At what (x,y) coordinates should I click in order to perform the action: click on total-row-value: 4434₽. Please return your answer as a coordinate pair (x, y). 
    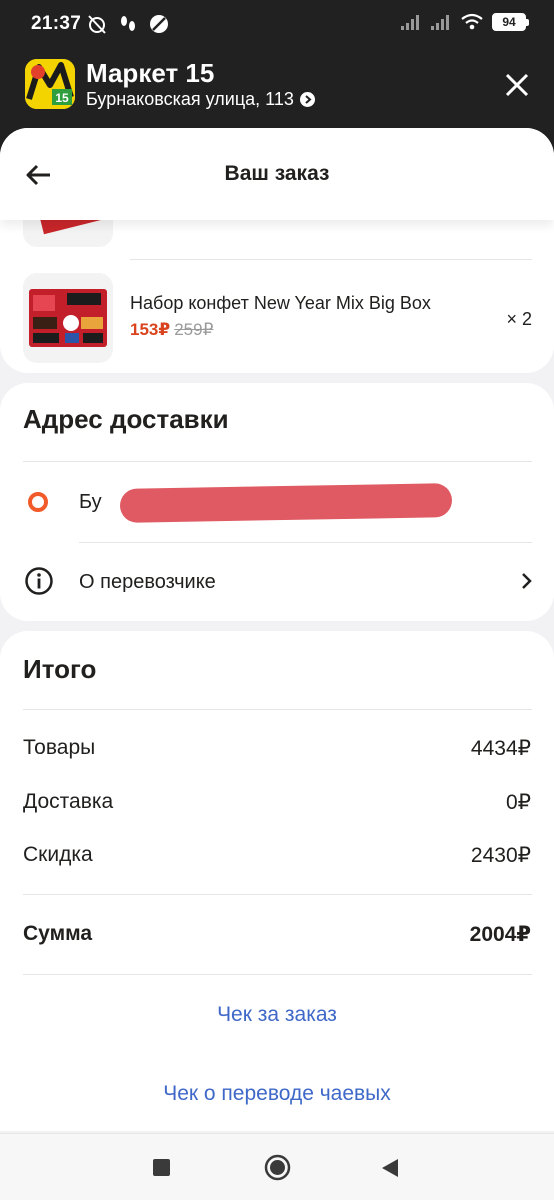
    Looking at the image, I should click on (500, 748).